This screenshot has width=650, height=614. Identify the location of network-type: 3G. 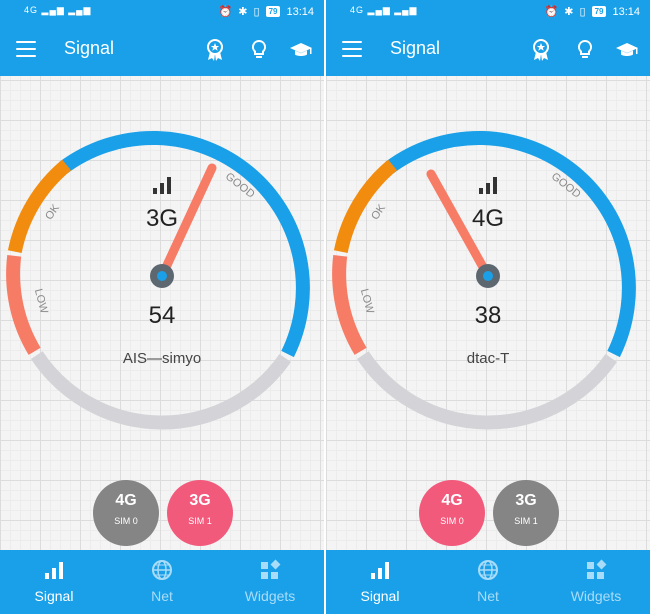
(161, 218).